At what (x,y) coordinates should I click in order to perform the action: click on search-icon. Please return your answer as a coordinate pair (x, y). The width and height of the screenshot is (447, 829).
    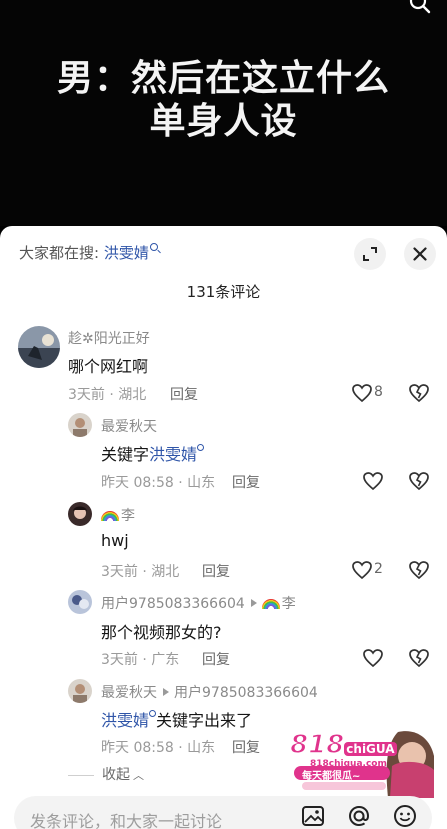
    Looking at the image, I should click on (420, 7).